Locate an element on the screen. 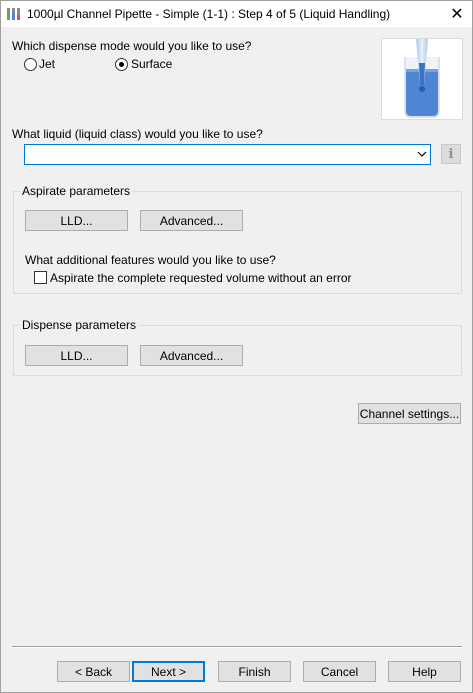  back-button: < Back is located at coordinates (93, 671).